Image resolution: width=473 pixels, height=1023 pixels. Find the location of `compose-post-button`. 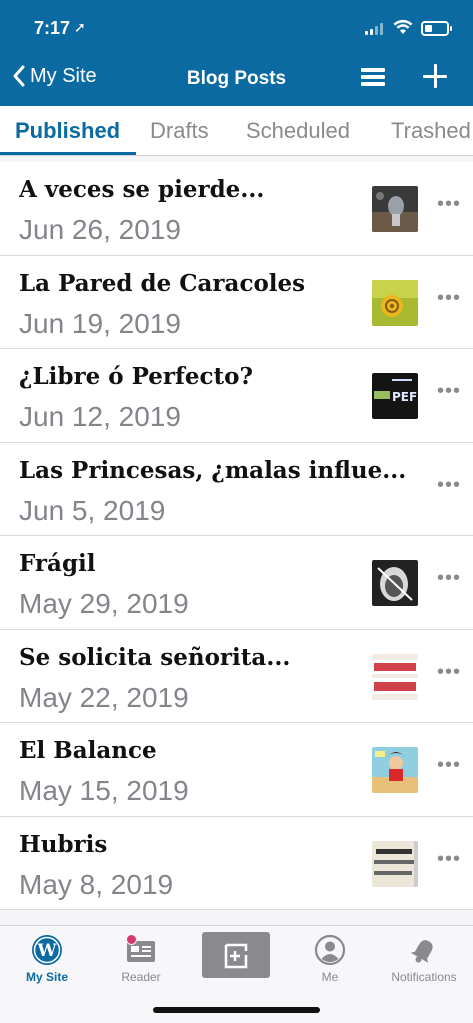

compose-post-button is located at coordinates (236, 955).